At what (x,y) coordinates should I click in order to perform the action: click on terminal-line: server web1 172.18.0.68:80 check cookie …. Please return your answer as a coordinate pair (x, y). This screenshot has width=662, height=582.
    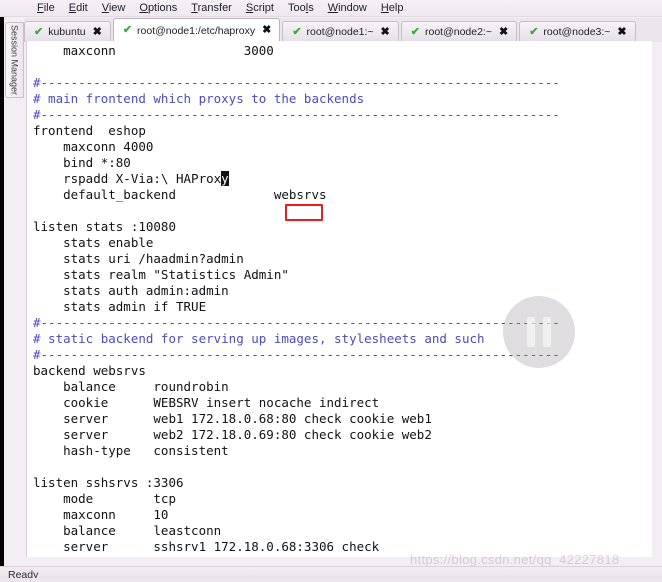
    Looking at the image, I should click on (232, 418).